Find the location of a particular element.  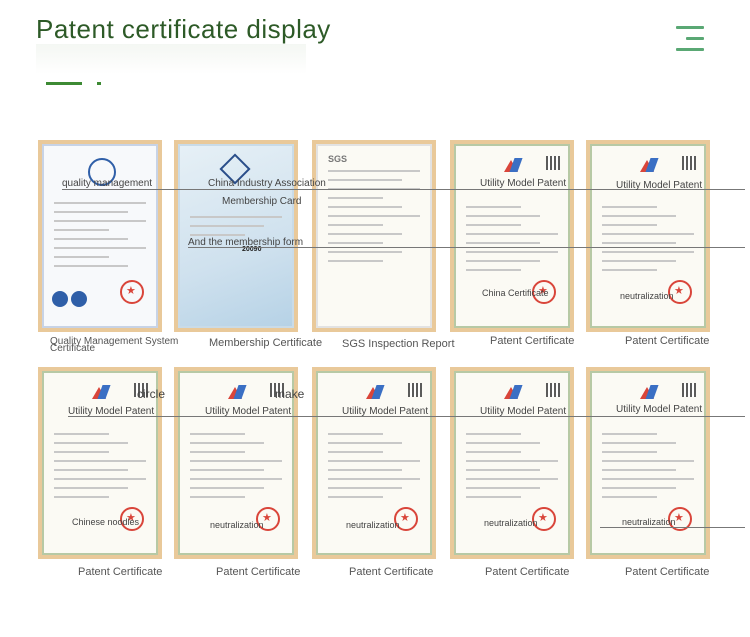

accreditation-badges is located at coordinates (71, 301).